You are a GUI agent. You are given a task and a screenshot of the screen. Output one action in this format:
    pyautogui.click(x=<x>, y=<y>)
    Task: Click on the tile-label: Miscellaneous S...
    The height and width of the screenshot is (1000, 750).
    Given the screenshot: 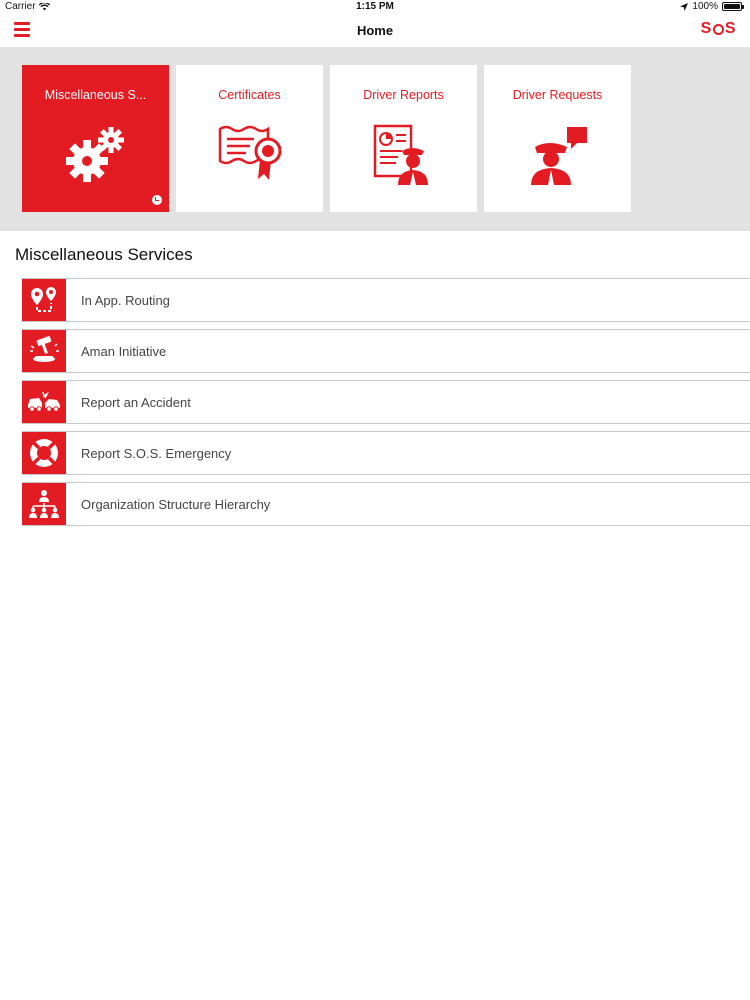 What is the action you would take?
    pyautogui.click(x=95, y=95)
    